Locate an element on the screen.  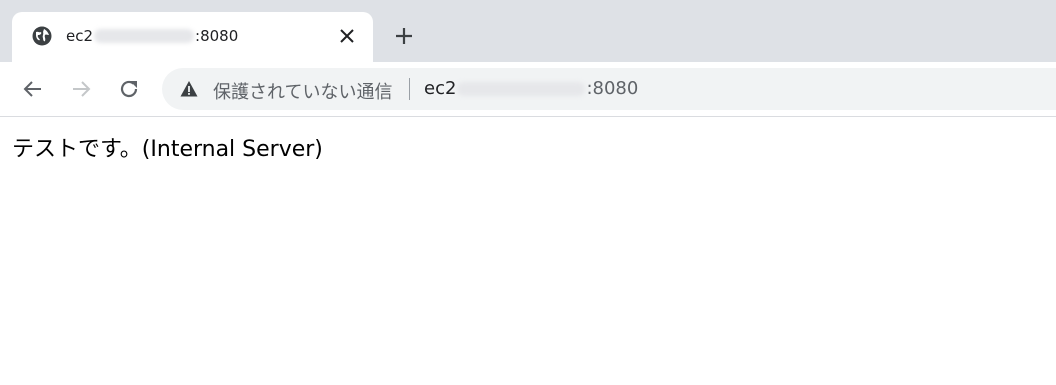
page-content-text: テストです。(Internal Server) is located at coordinates (167, 149).